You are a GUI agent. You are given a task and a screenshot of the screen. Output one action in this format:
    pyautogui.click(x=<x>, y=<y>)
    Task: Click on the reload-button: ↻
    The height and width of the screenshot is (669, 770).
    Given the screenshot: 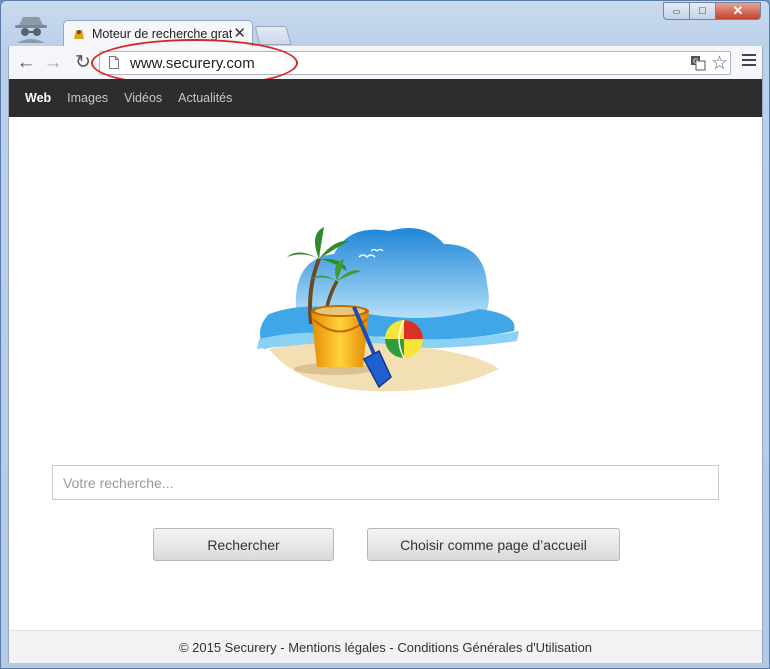 What is the action you would take?
    pyautogui.click(x=83, y=63)
    